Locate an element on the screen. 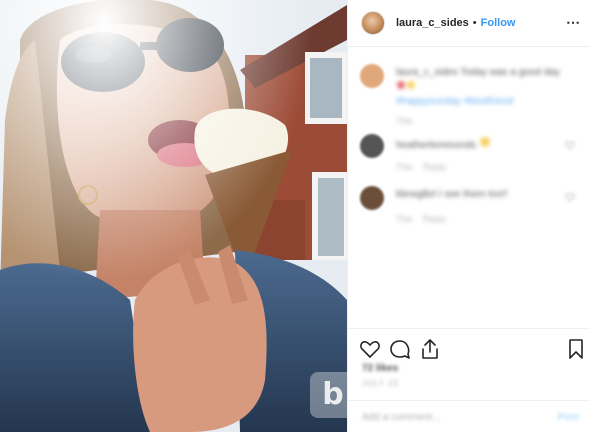 This screenshot has width=590, height=432. likes-count: 72 likes is located at coordinates (380, 368).